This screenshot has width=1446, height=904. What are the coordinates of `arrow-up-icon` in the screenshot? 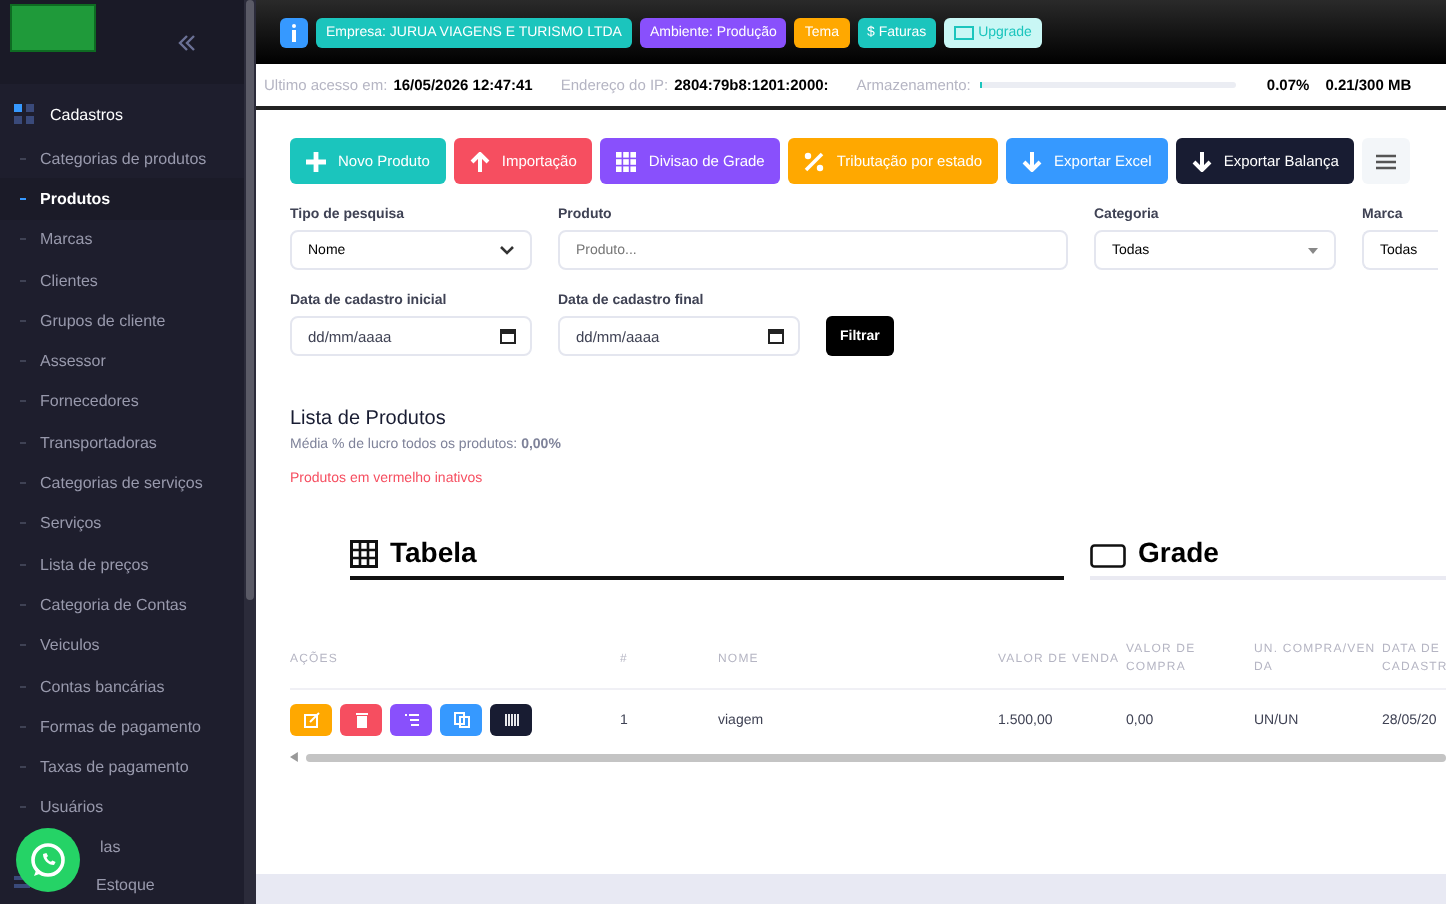 It's located at (479, 161).